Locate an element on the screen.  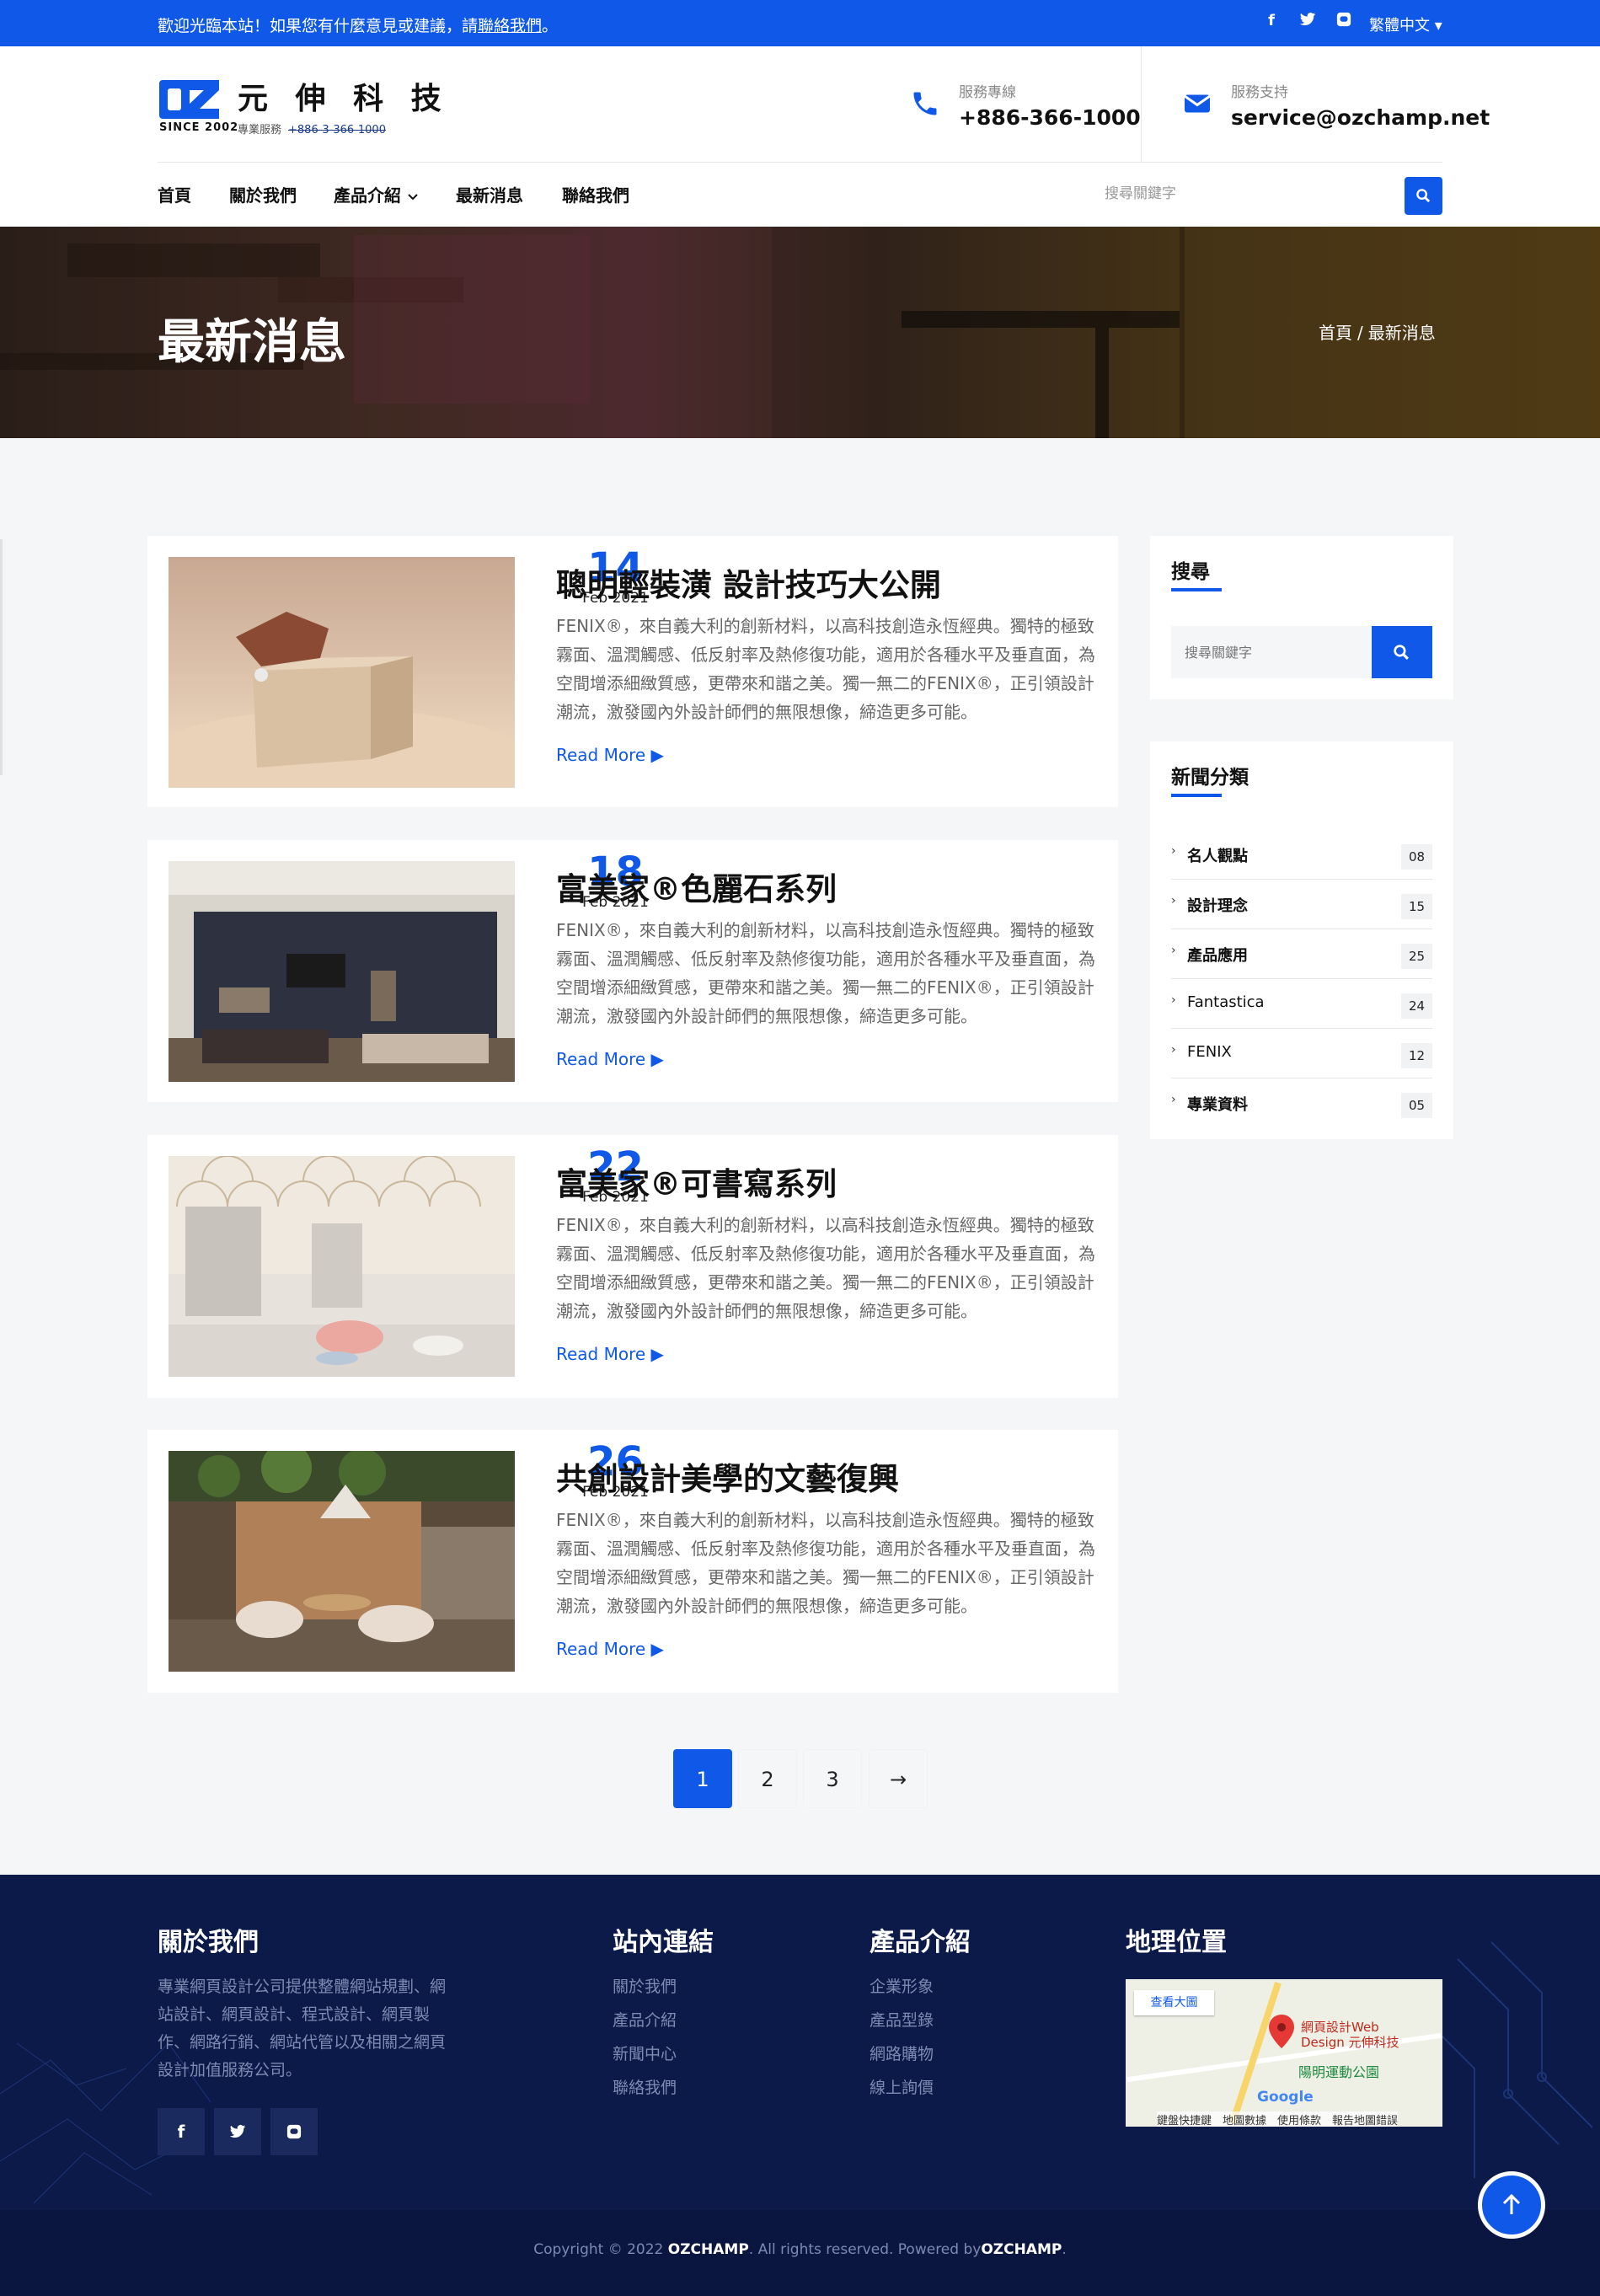
pagination-page-3: 3 is located at coordinates (832, 1778).